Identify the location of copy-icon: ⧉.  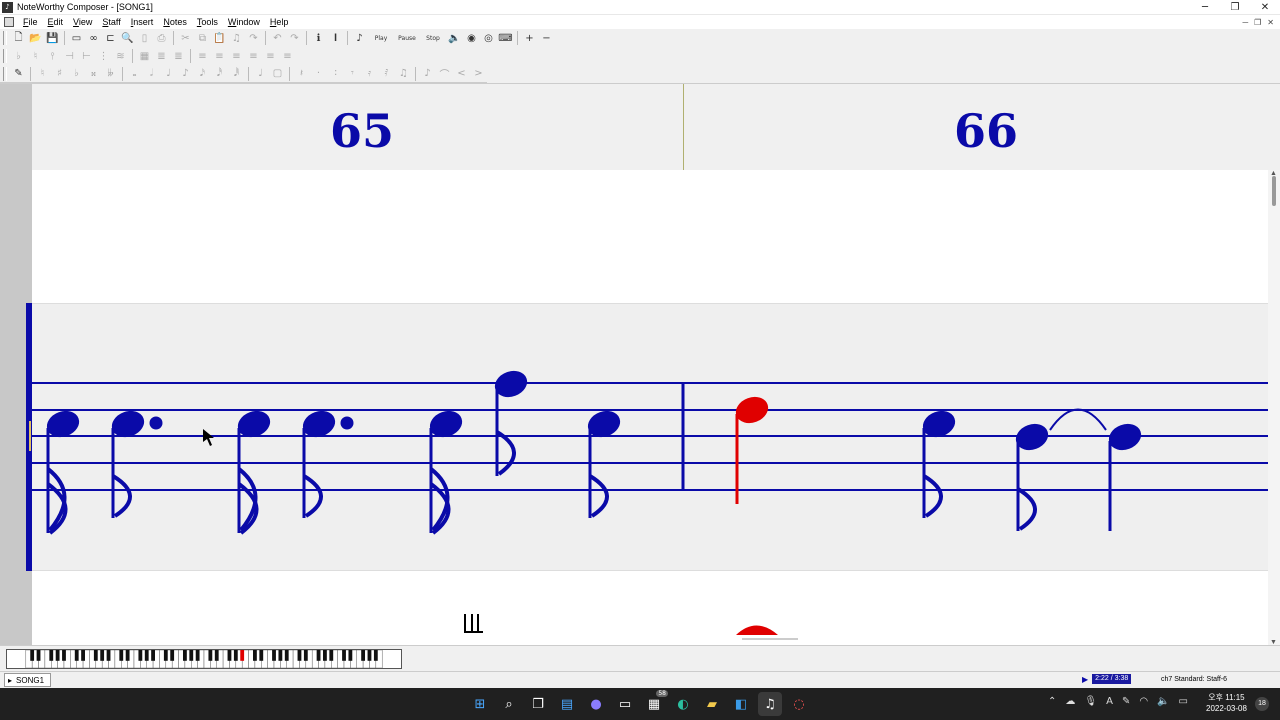
(202, 38).